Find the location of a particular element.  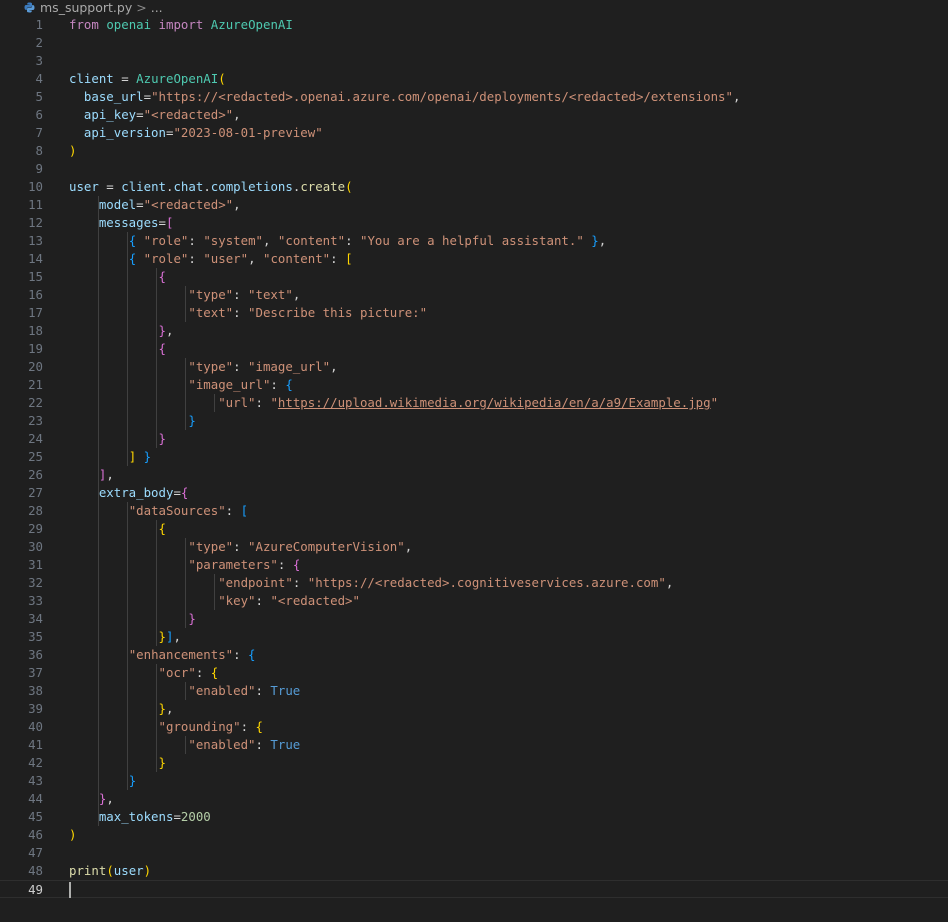

code-line: 25 ] } is located at coordinates (474, 457).